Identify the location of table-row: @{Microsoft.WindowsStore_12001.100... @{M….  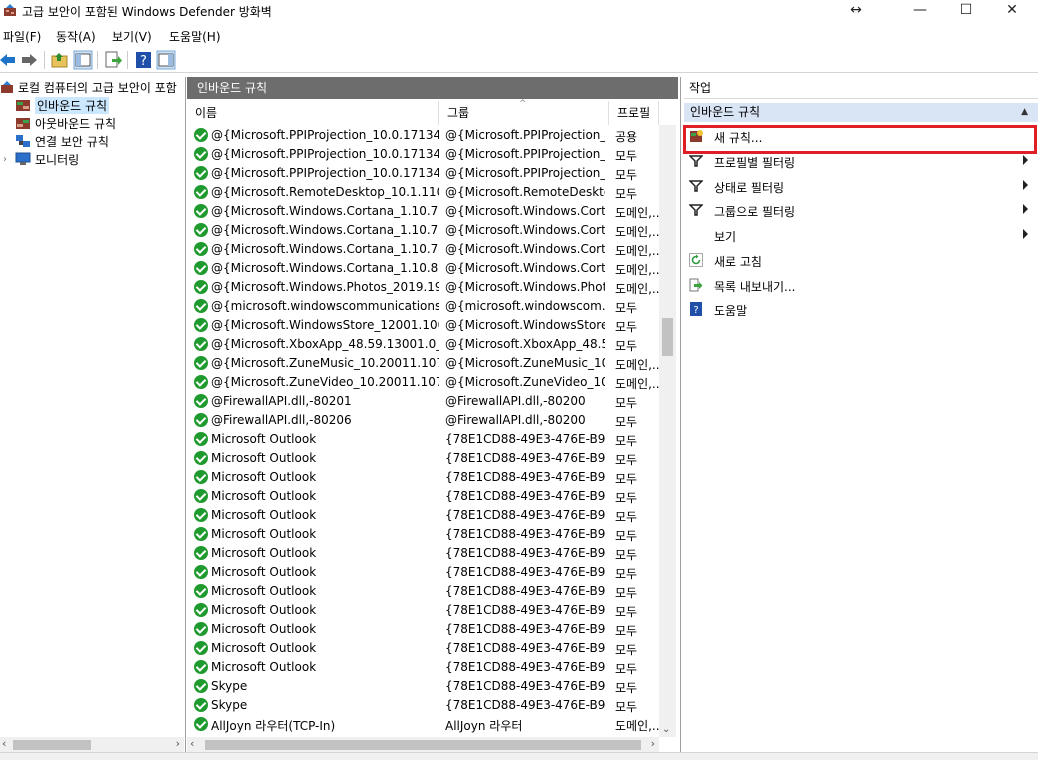
(423, 325).